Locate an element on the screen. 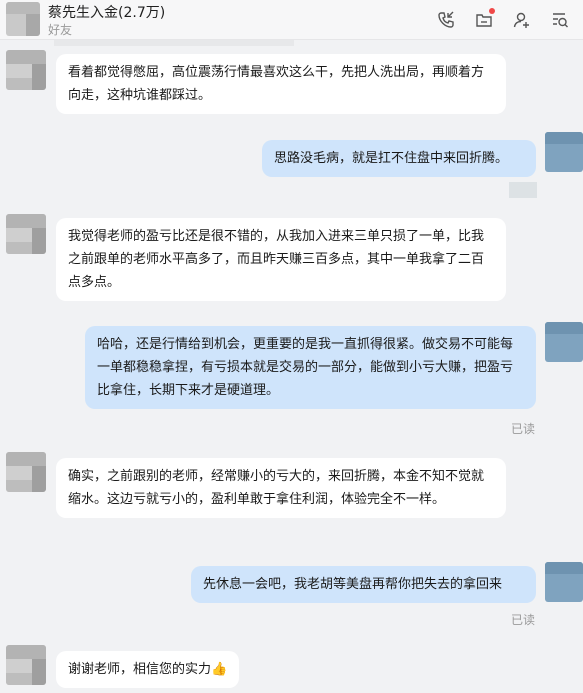 Image resolution: width=583 pixels, height=693 pixels. add-person-icon is located at coordinates (522, 20).